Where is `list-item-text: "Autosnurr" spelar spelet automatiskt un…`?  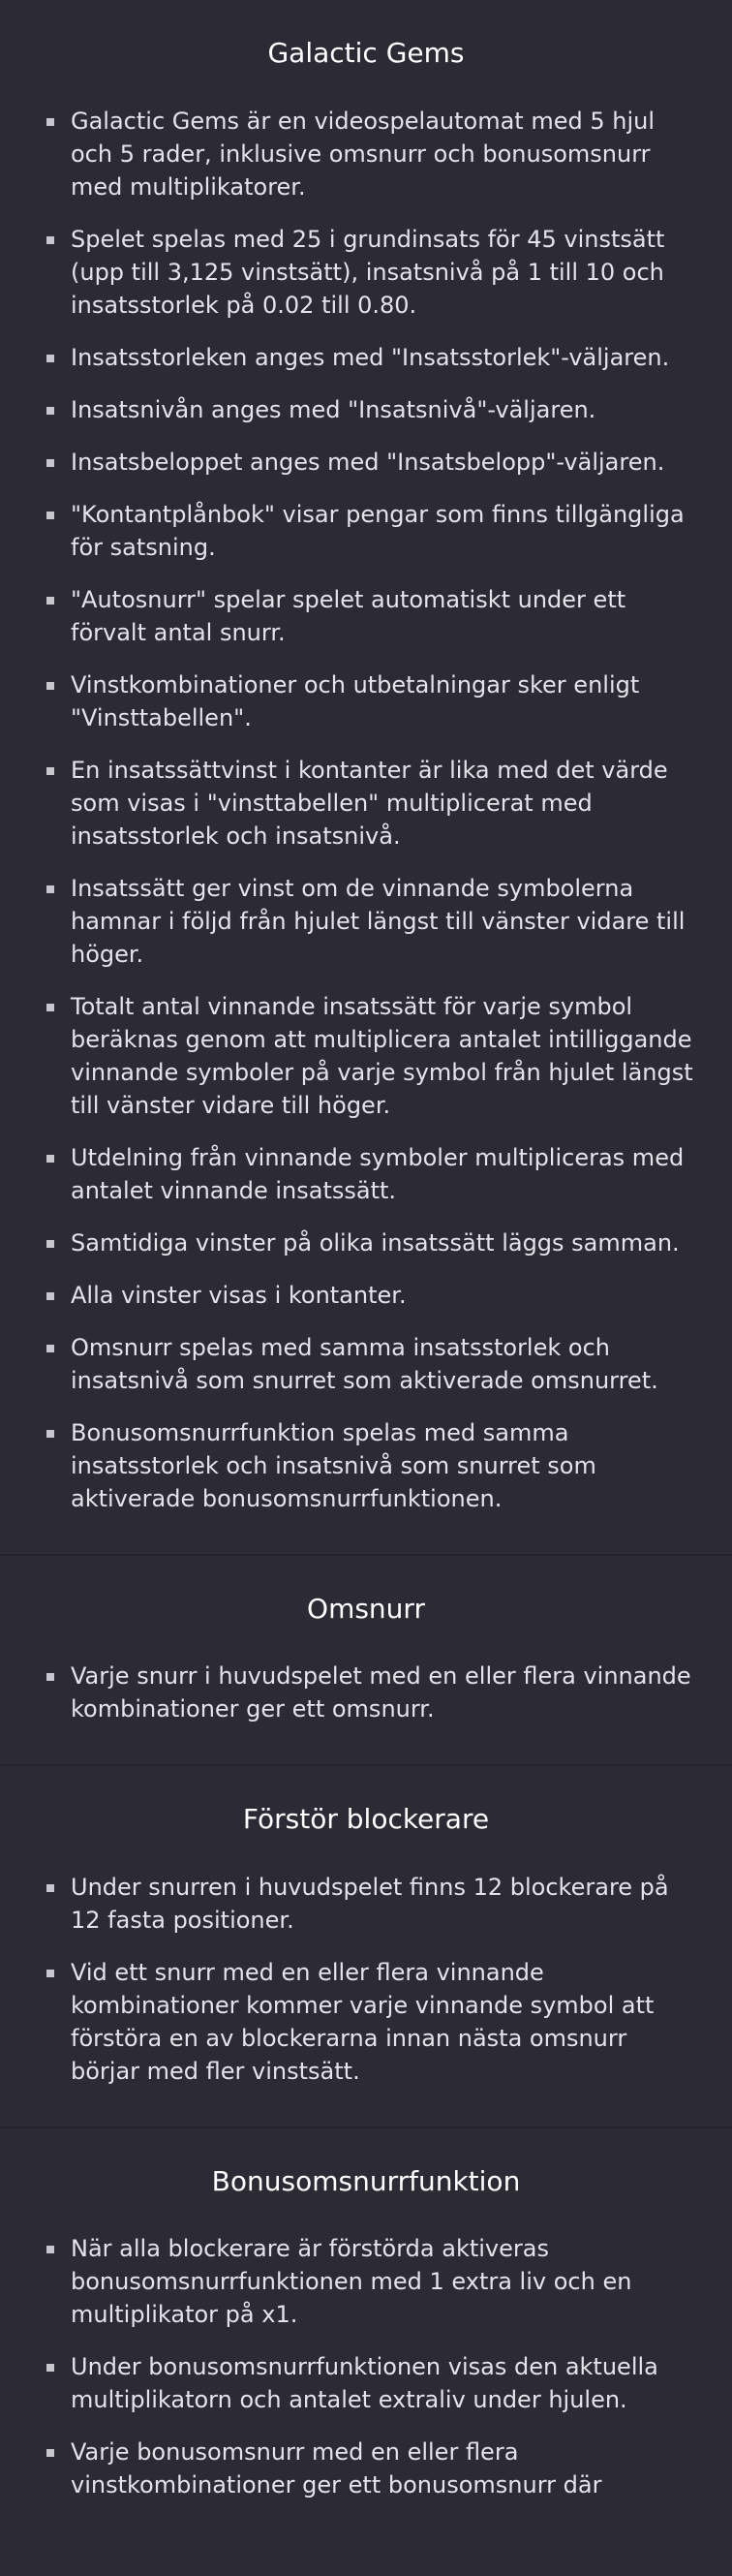
list-item-text: "Autosnurr" spelar spelet automatiskt un… is located at coordinates (348, 615).